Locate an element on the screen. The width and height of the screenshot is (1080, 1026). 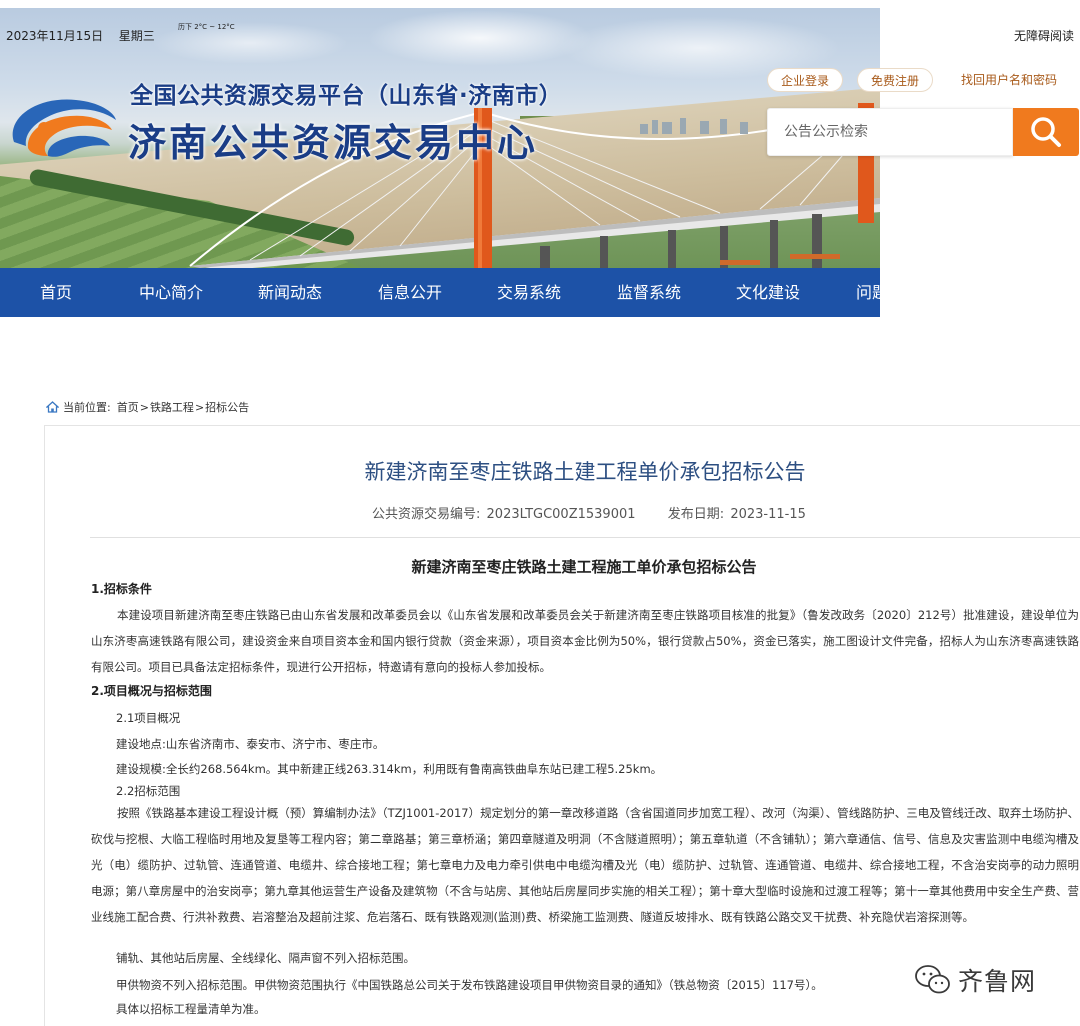
watermark: 齐鲁网 is located at coordinates (975, 980).